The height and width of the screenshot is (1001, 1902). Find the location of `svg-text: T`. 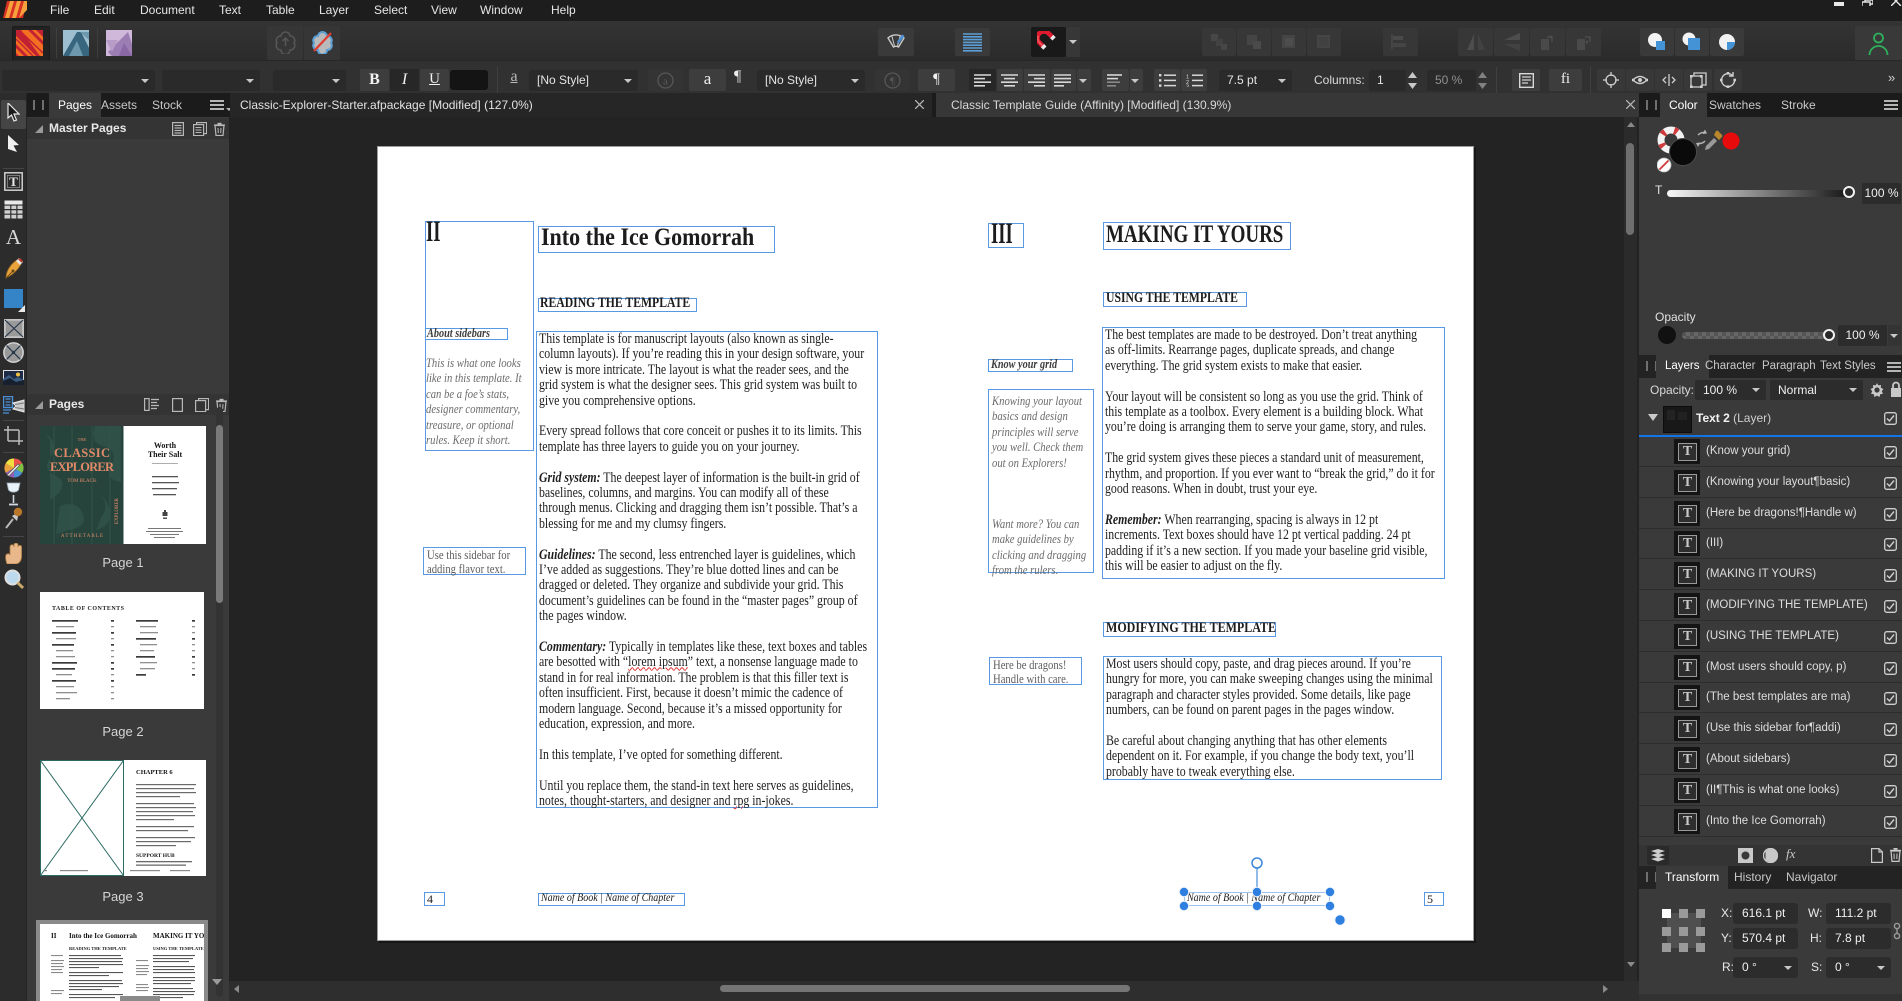

svg-text: T is located at coordinates (13, 181).